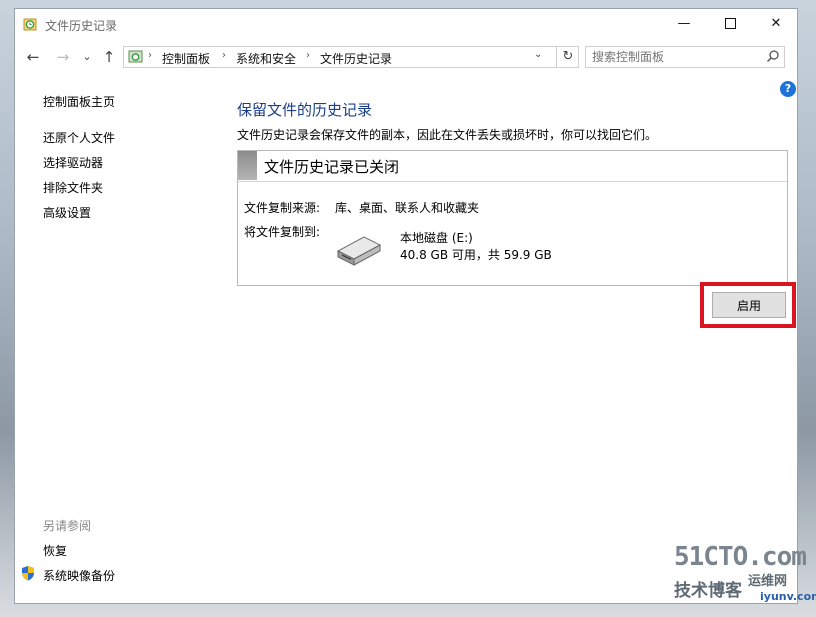 The image size is (816, 617). Describe the element at coordinates (305, 110) in the screenshot. I see `page-title: 保留文件的历史记录` at that location.